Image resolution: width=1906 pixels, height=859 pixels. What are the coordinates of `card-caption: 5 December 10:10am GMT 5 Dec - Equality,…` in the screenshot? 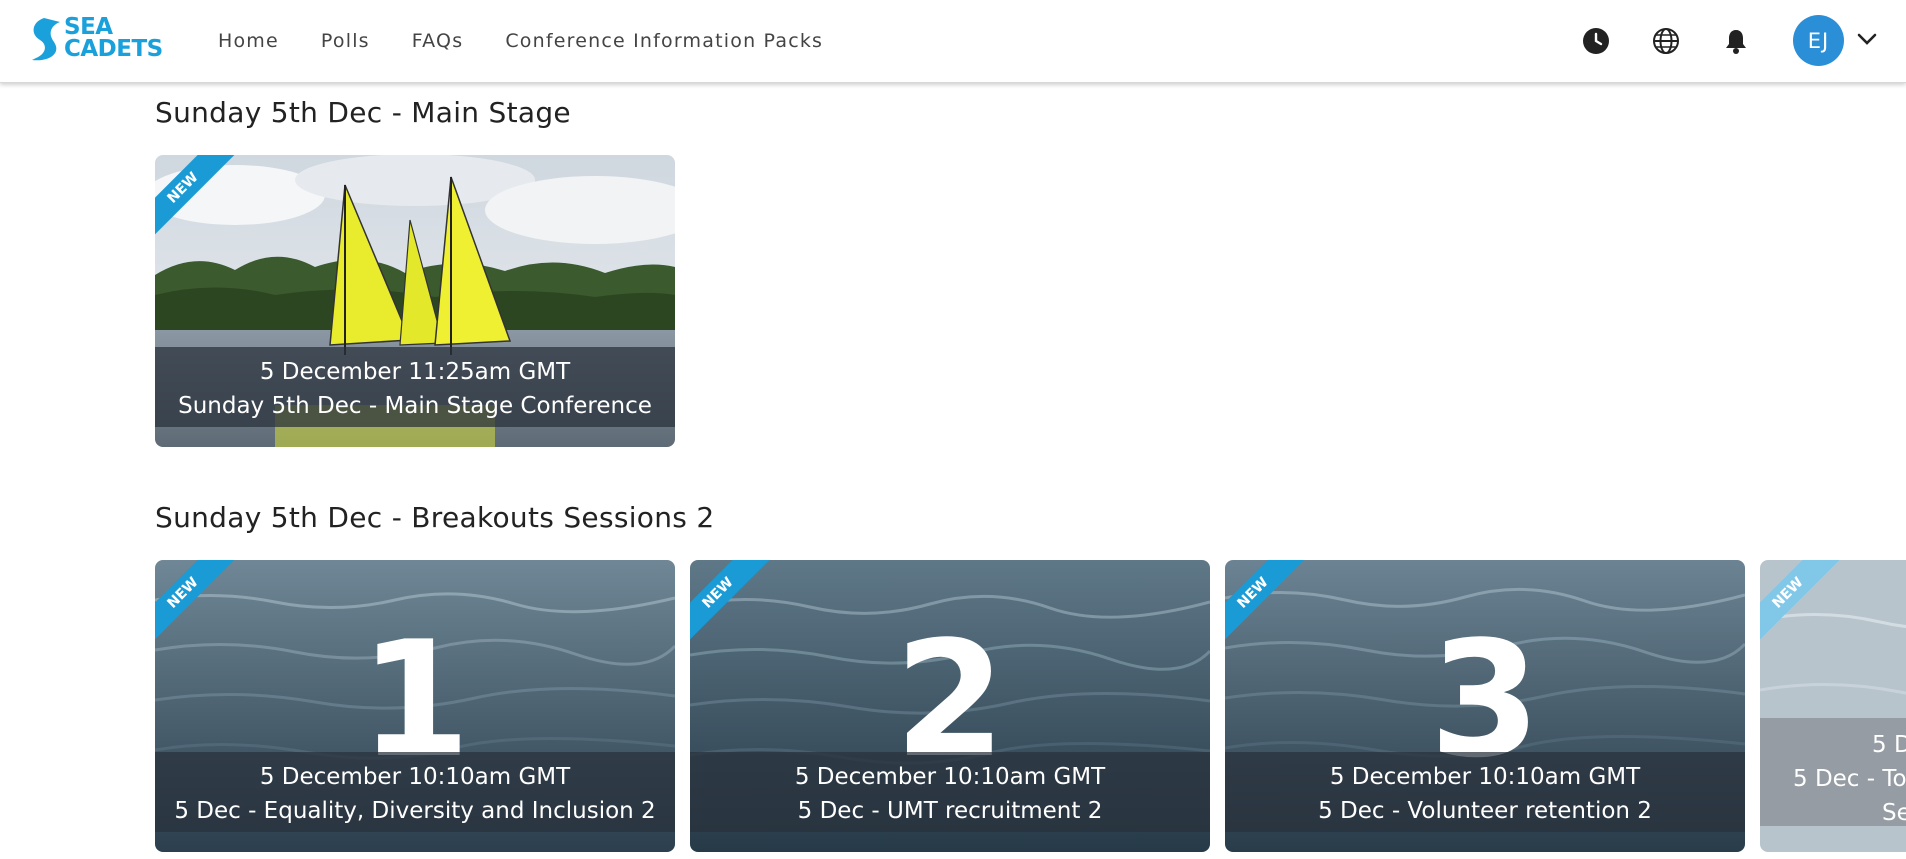 It's located at (415, 792).